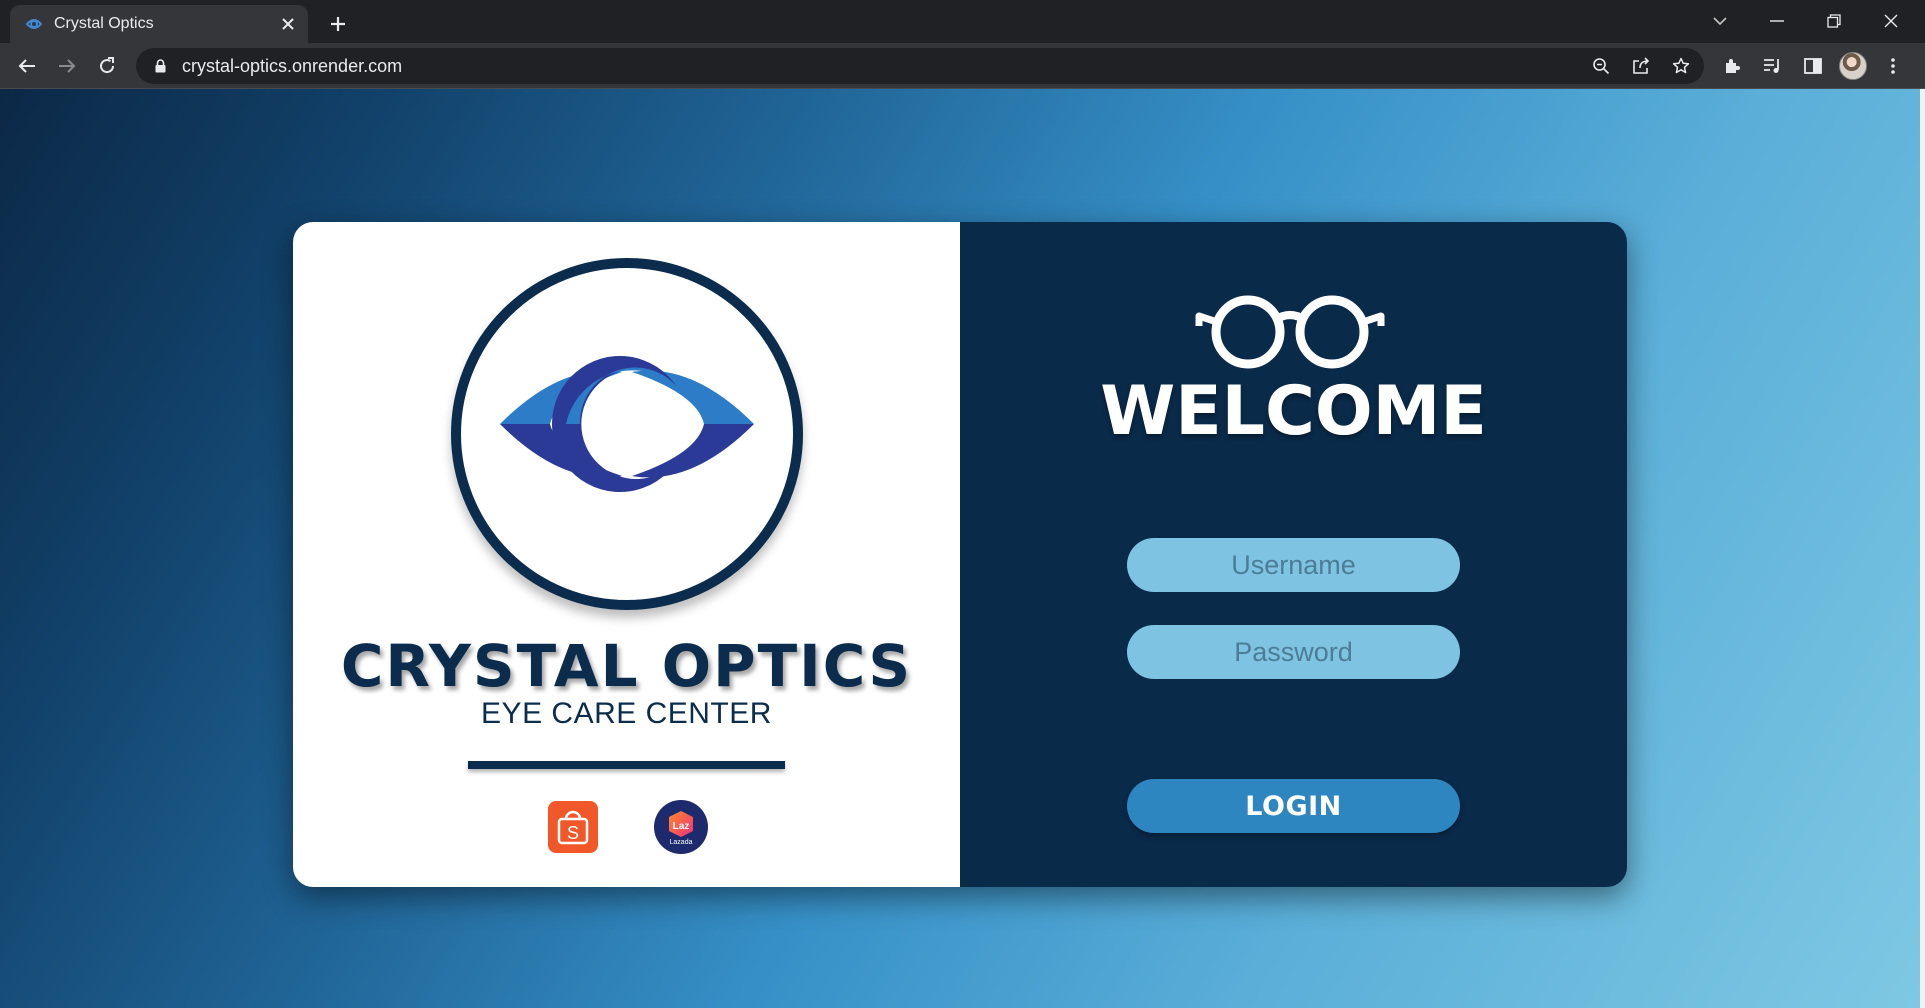  I want to click on tab-title: Crystal Optics, so click(104, 23).